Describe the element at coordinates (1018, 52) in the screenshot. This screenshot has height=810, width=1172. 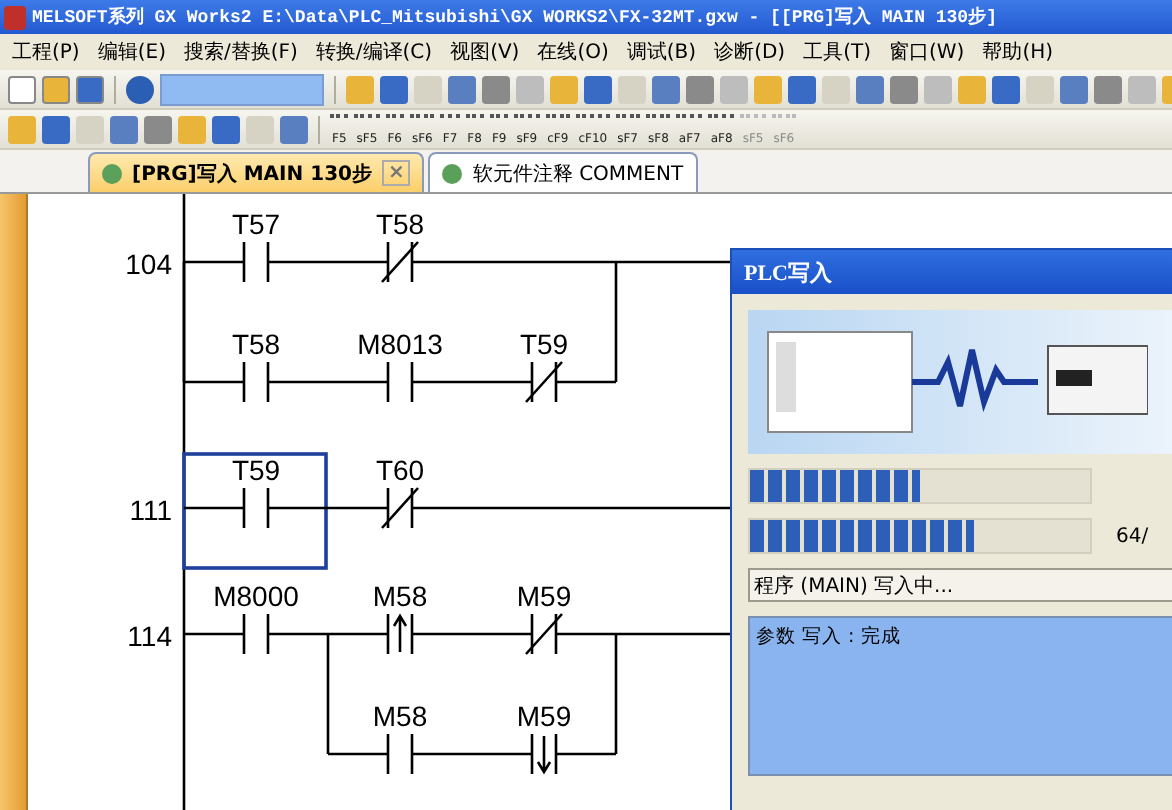
I see `menu-item: 帮助(H)` at that location.